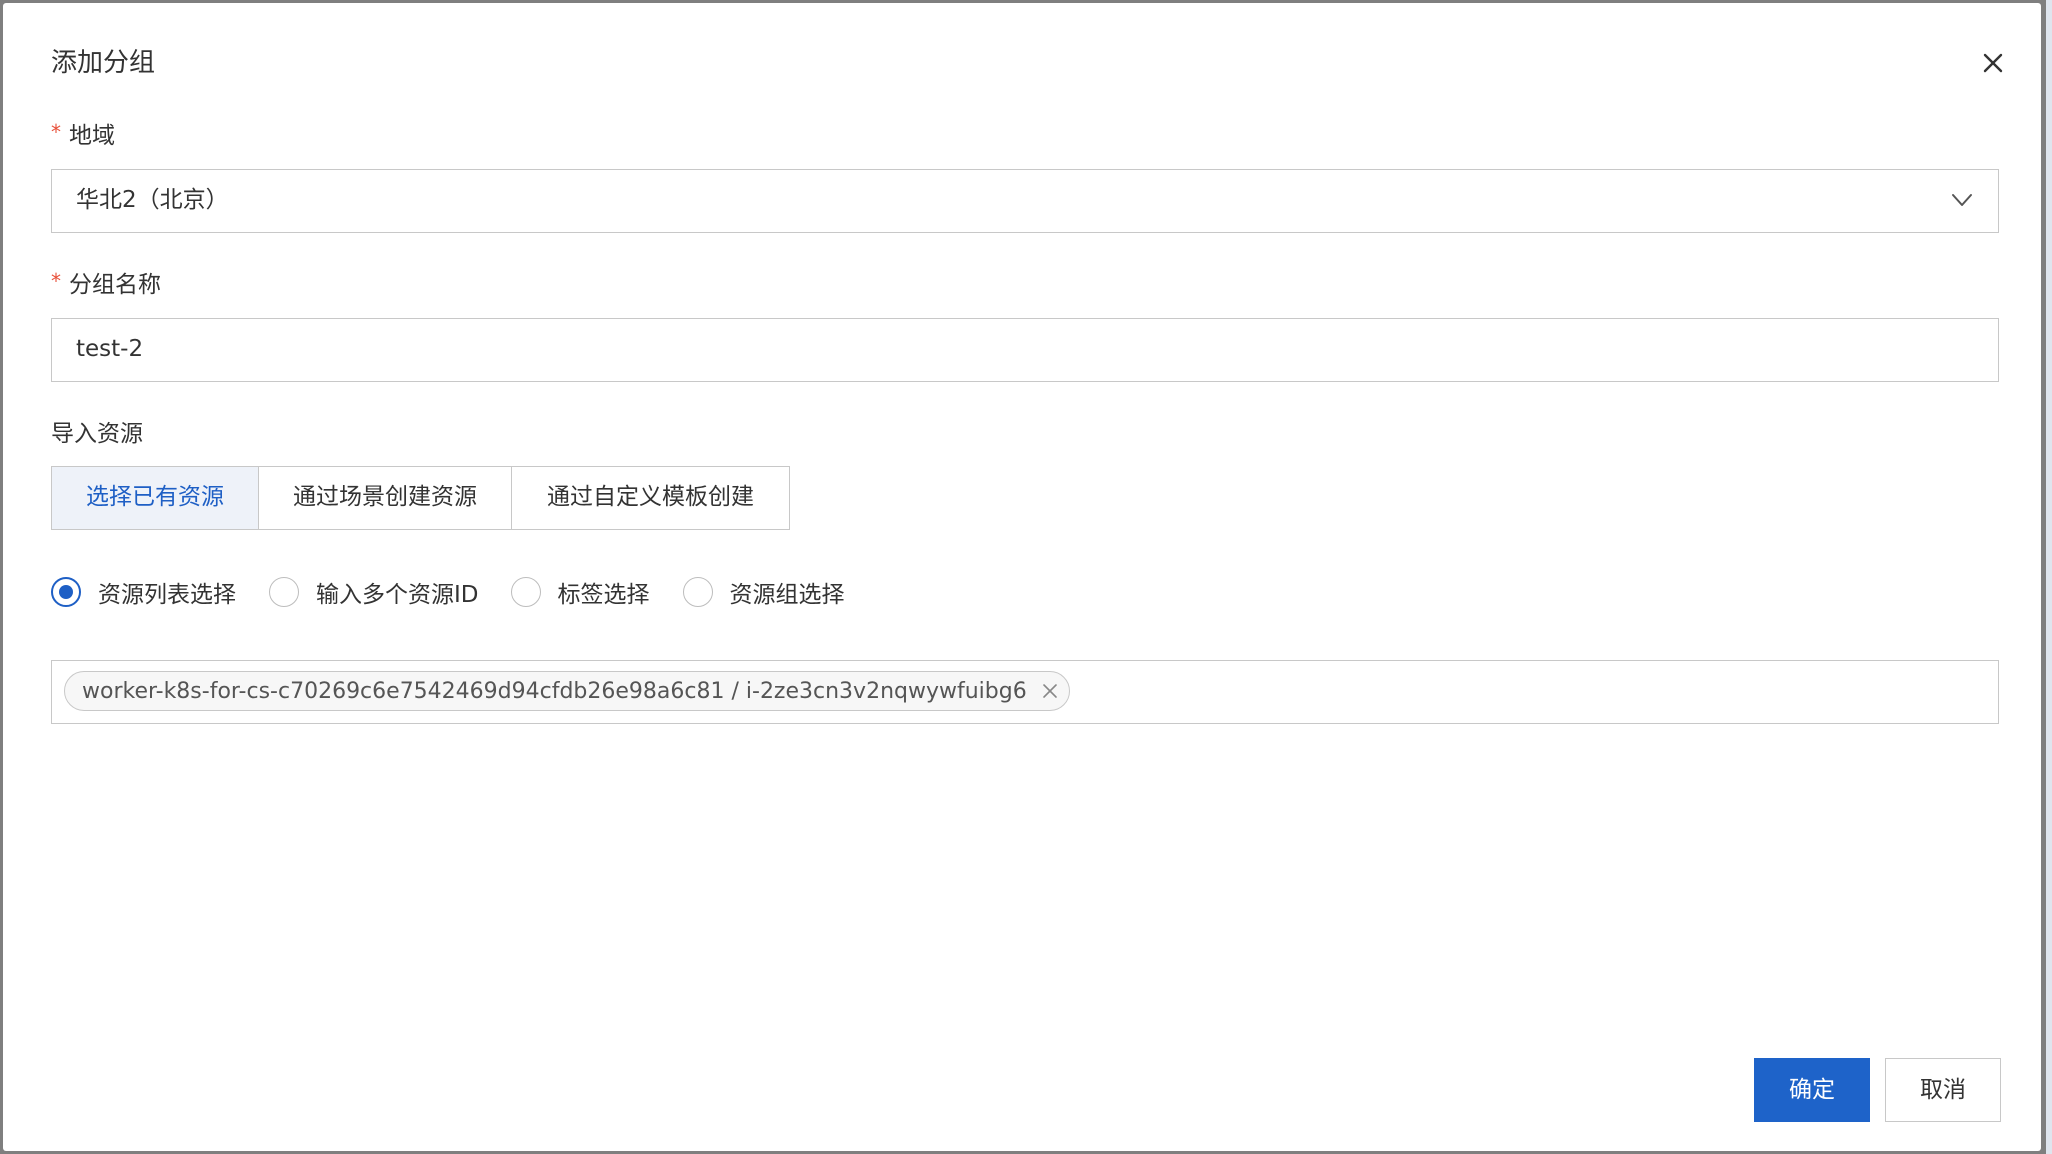 This screenshot has width=2052, height=1154. I want to click on radio-label: 资源组选择, so click(787, 595).